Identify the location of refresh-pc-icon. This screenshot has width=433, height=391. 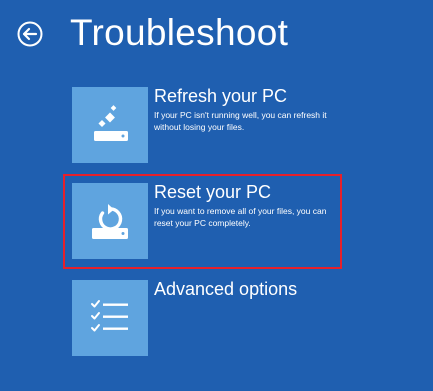
(111, 123).